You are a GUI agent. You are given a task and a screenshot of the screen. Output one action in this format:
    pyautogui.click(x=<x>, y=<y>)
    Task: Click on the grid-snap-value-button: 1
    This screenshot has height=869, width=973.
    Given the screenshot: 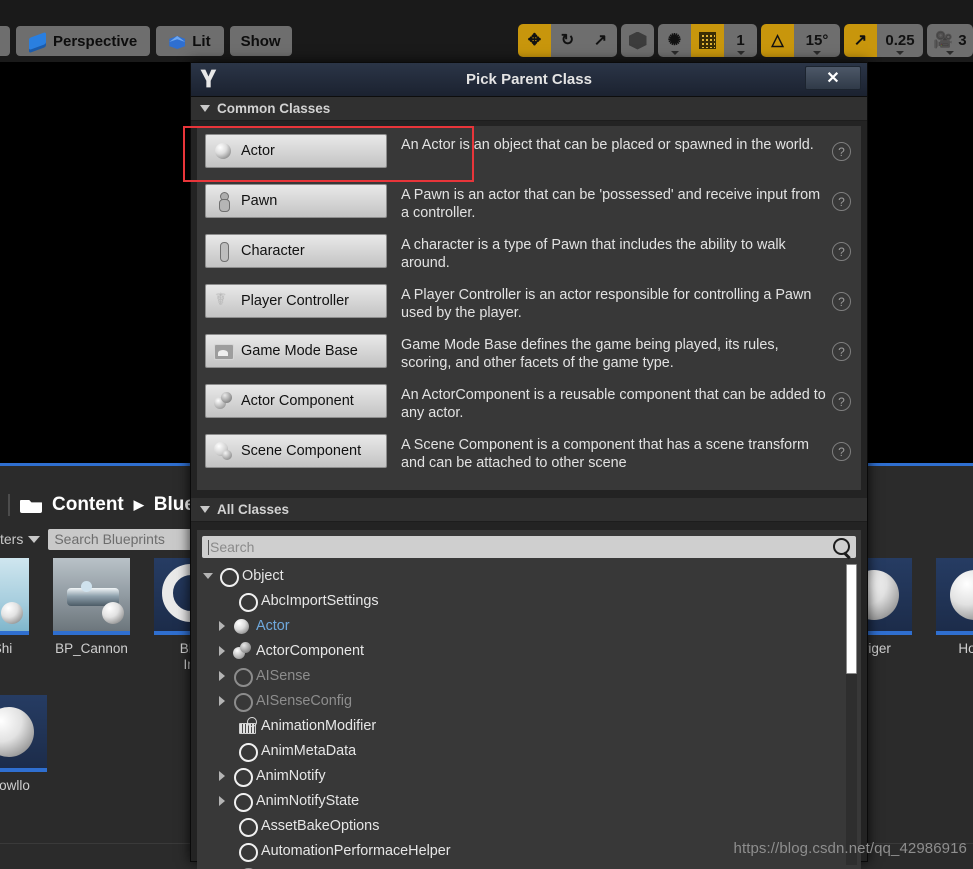 What is the action you would take?
    pyautogui.click(x=740, y=40)
    